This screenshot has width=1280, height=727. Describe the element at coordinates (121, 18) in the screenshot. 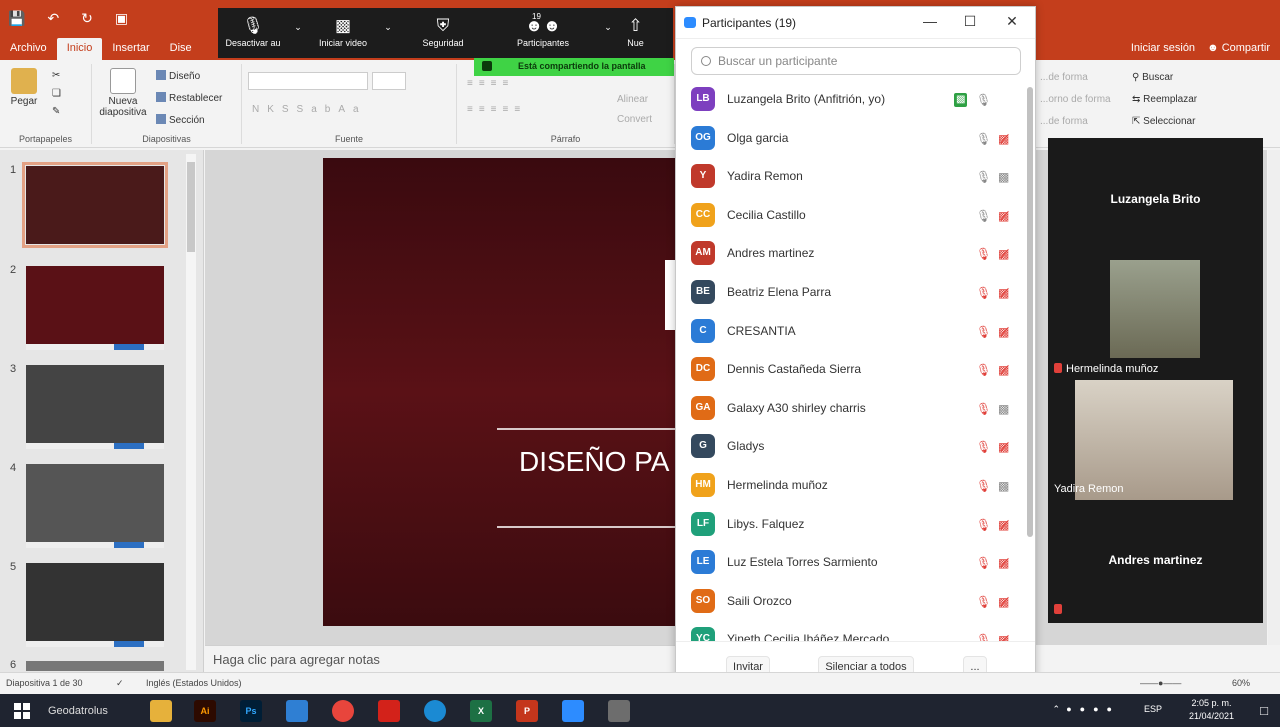

I see `present-icon: ▣` at that location.